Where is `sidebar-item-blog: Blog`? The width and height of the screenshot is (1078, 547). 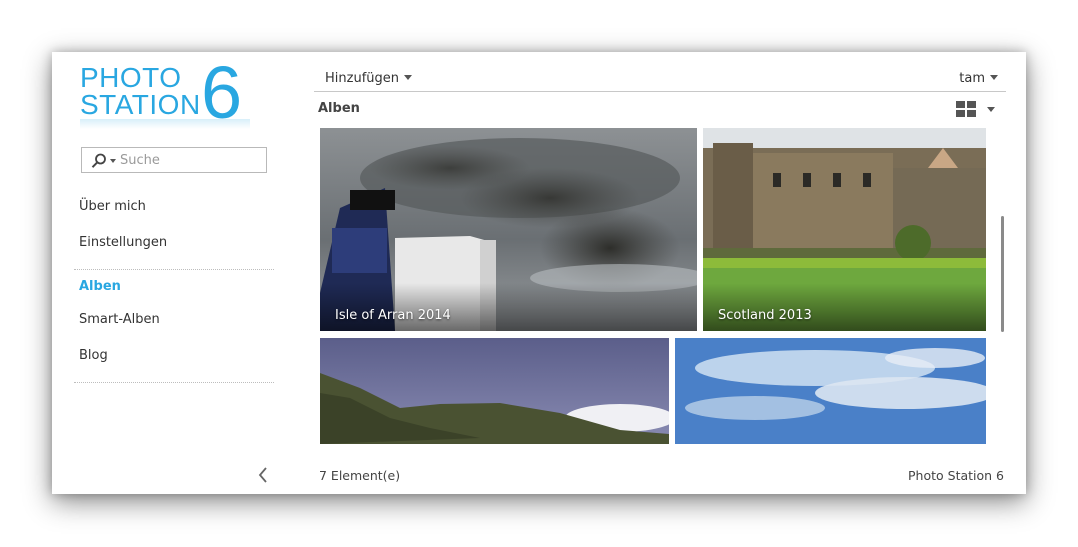 sidebar-item-blog: Blog is located at coordinates (93, 355).